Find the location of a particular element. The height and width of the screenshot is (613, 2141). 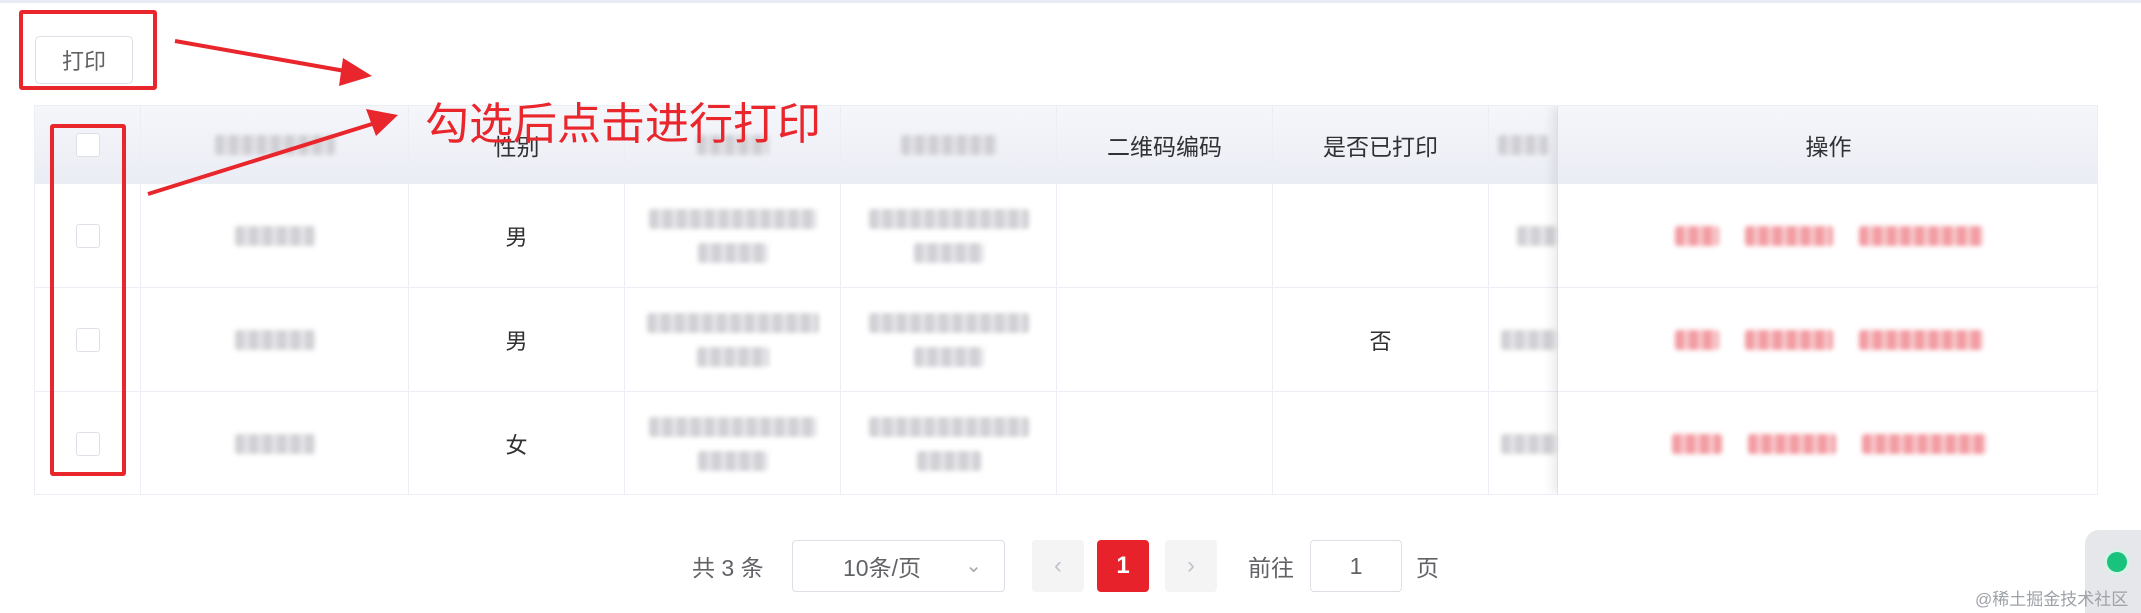

arrow-line-to-checkbox is located at coordinates (260, 159).